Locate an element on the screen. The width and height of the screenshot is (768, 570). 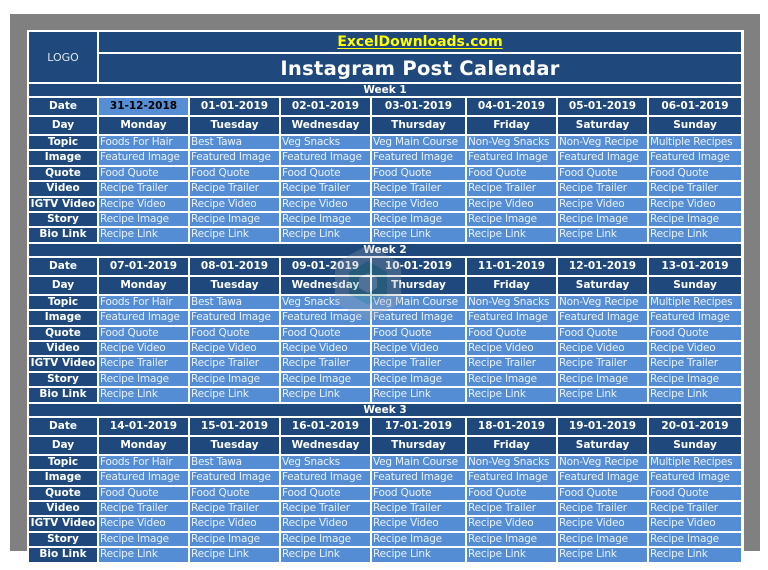
topic-cell: Veg Main Course is located at coordinates (418, 143).